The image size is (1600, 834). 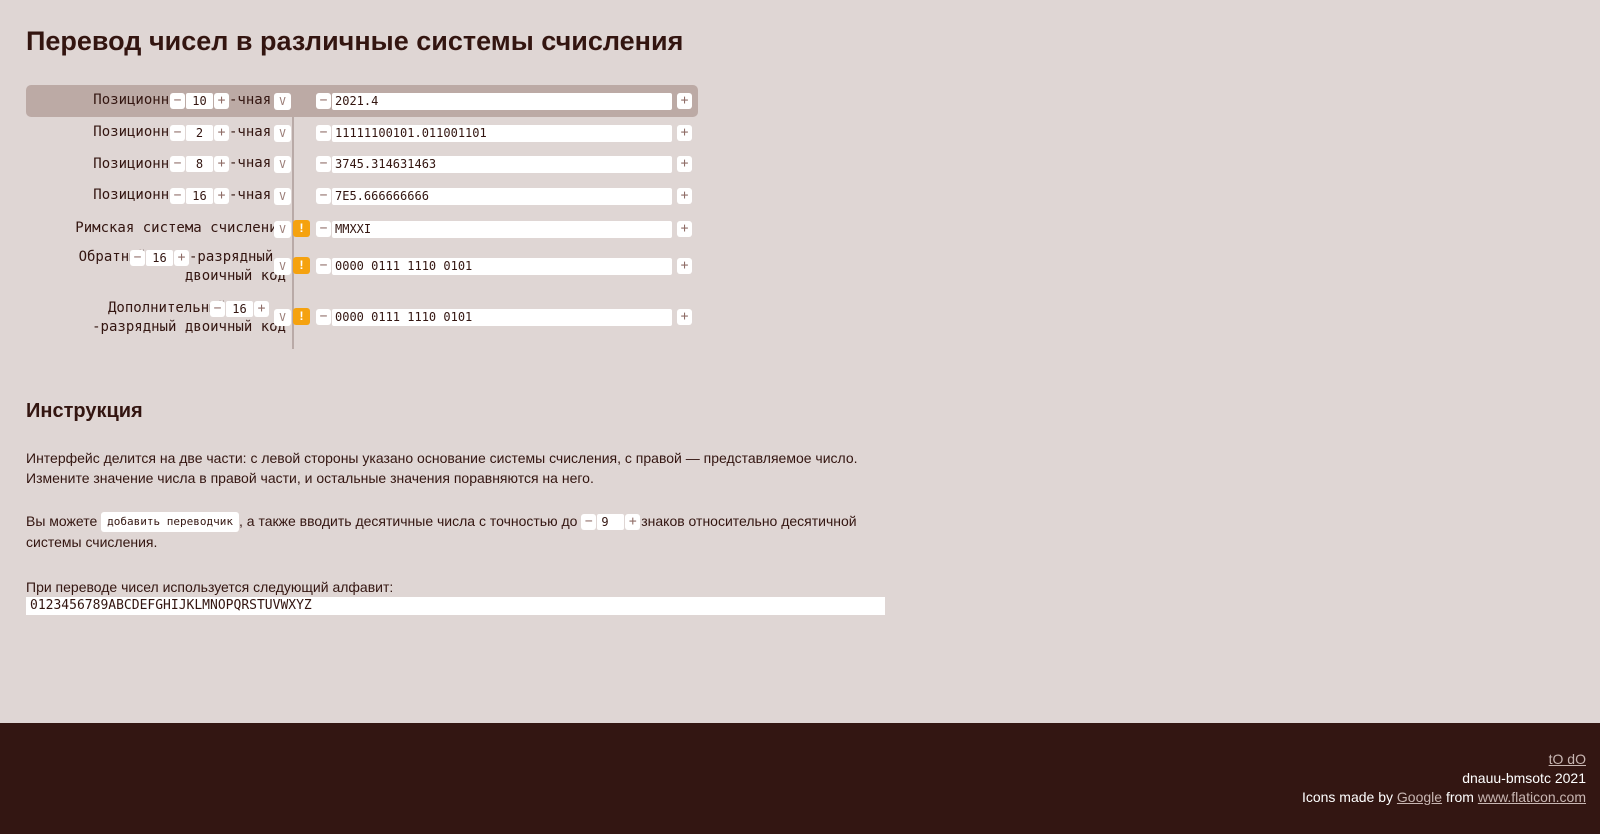 I want to click on value-input: 7E5.666666666, so click(x=502, y=196).